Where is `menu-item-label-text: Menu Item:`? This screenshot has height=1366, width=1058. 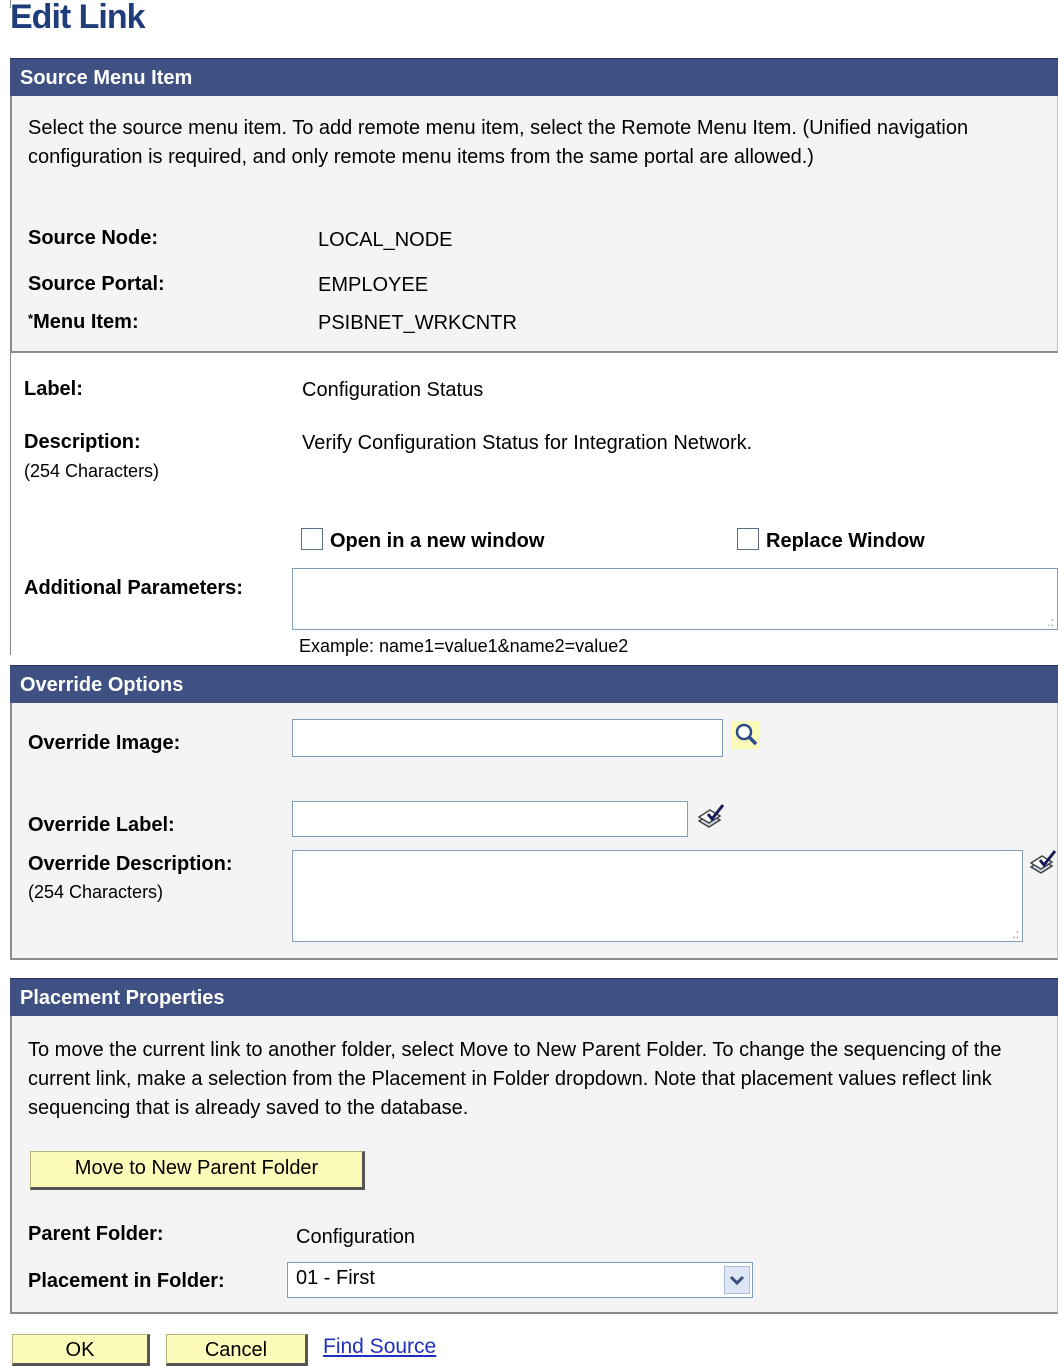
menu-item-label-text: Menu Item: is located at coordinates (86, 322).